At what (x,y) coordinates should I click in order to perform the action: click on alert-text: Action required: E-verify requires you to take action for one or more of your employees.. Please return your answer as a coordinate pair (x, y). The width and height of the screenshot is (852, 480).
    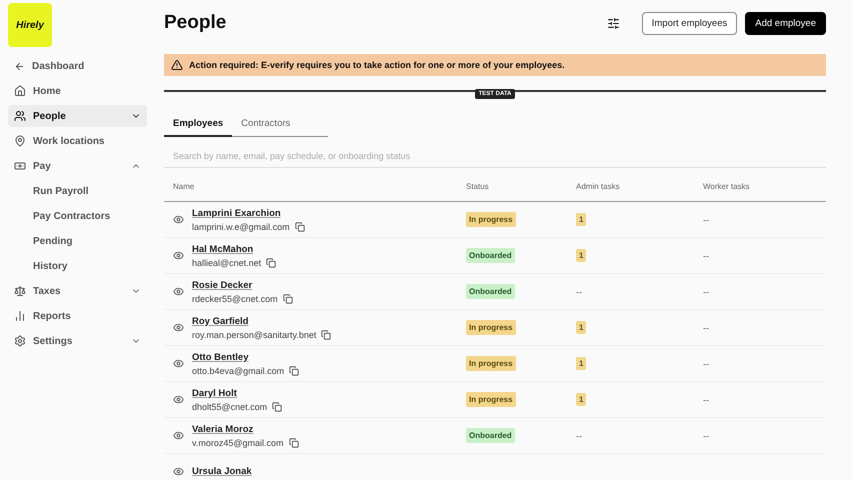
    Looking at the image, I should click on (377, 65).